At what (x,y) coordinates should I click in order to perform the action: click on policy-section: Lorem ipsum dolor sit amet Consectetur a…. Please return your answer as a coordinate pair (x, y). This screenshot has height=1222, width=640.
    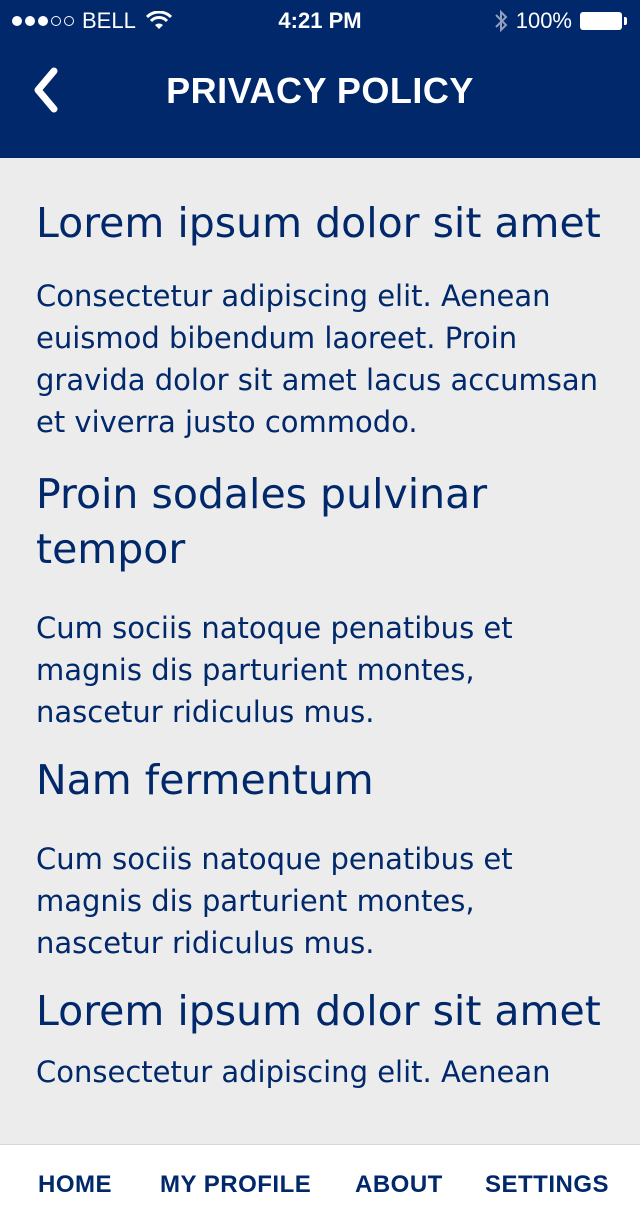
    Looking at the image, I should click on (320, 1028).